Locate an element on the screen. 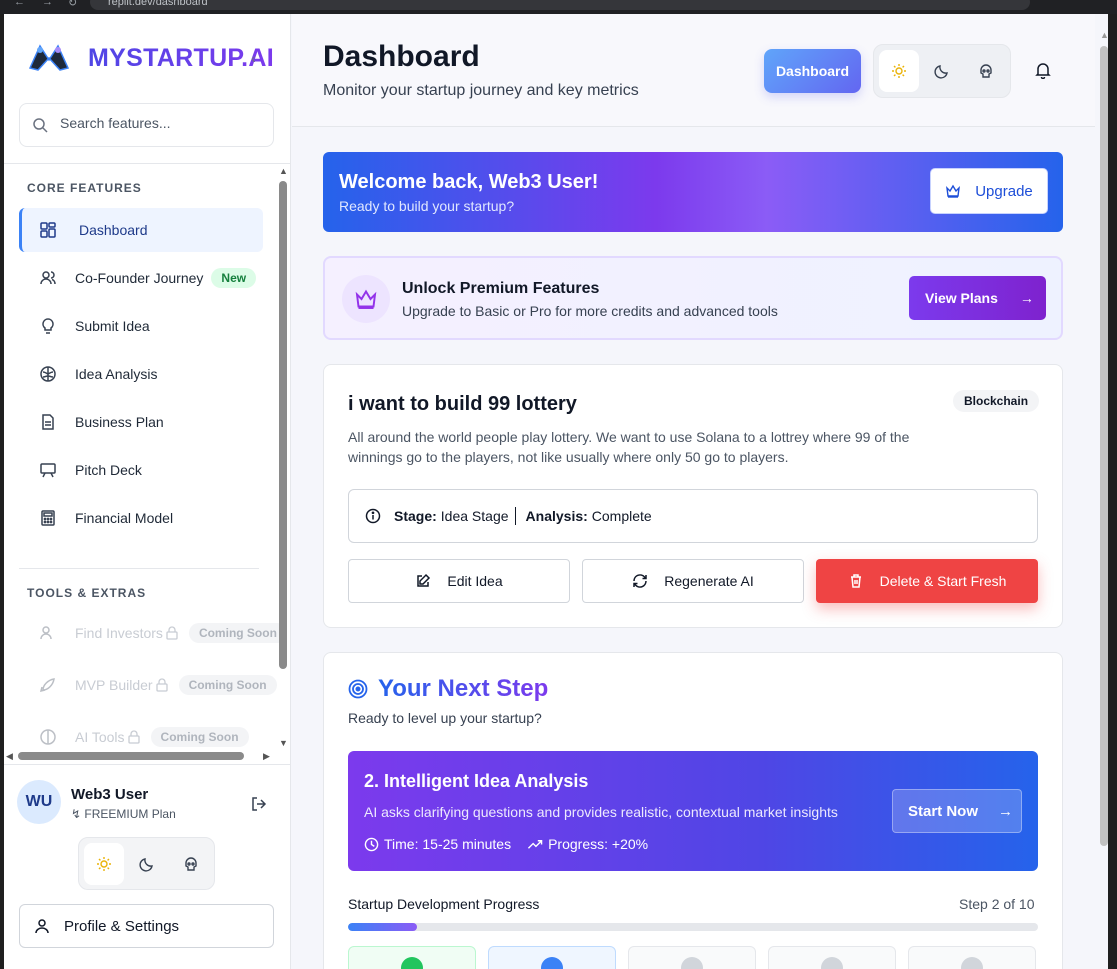 The width and height of the screenshot is (1117, 969). avatar: WU is located at coordinates (39, 802).